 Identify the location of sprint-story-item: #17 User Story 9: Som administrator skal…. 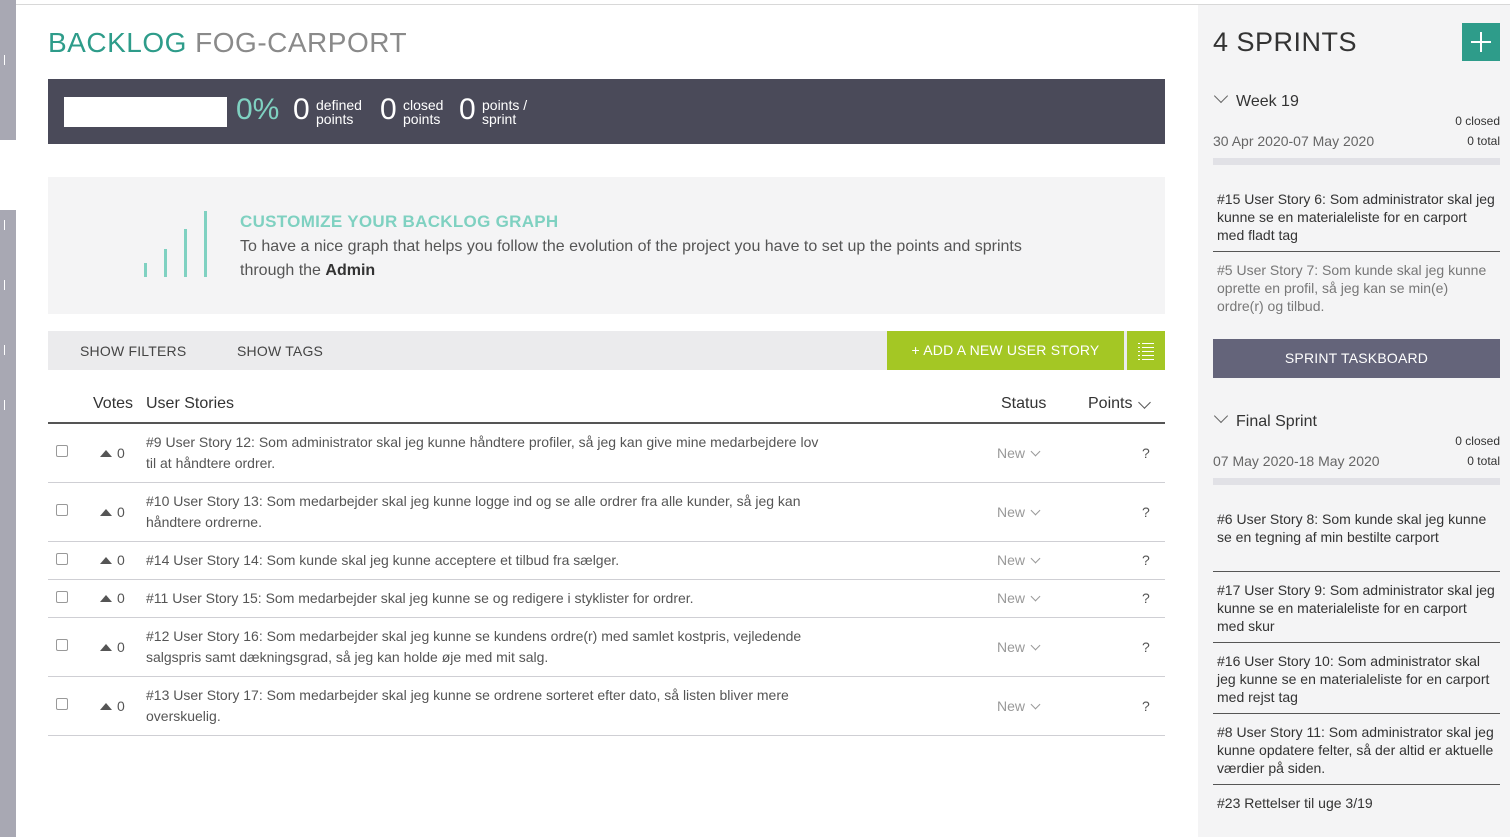
(1356, 608).